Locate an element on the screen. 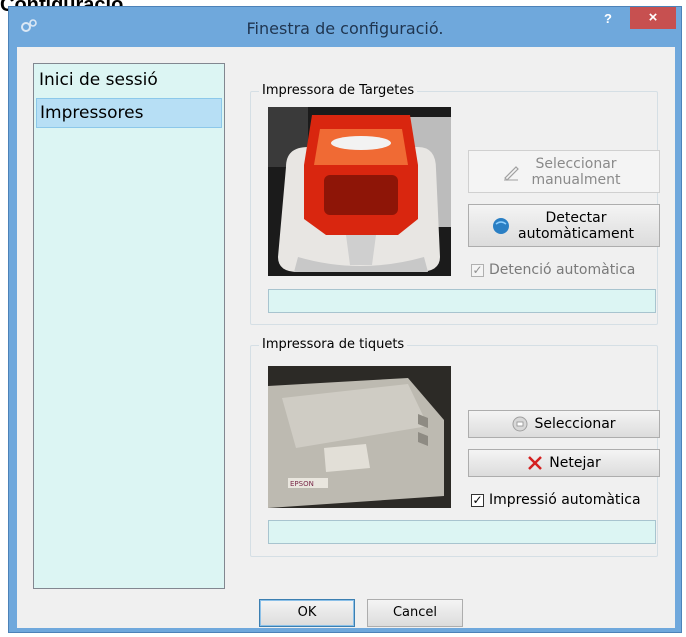 Image resolution: width=686 pixels, height=637 pixels. close-button: × is located at coordinates (653, 18).